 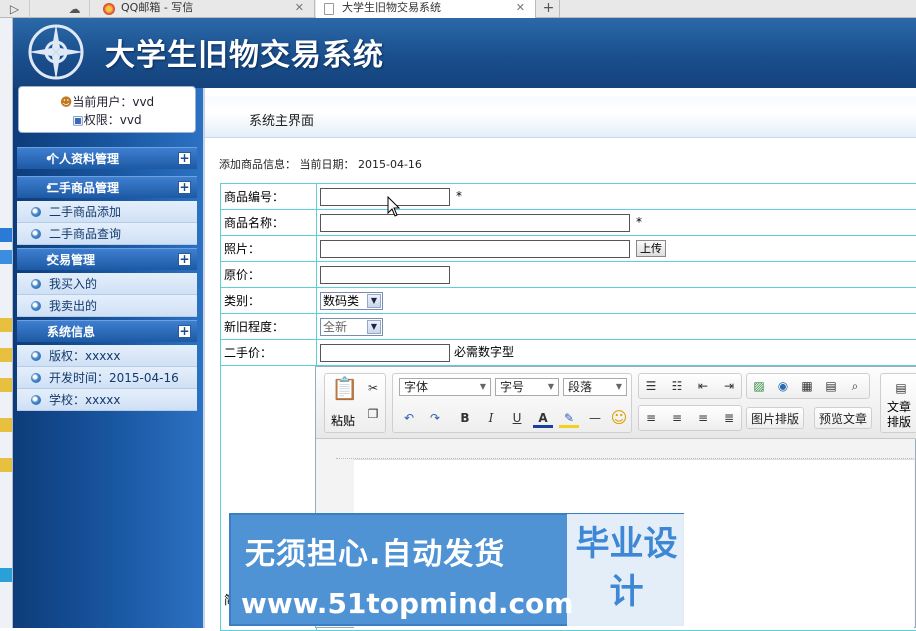 I want to click on list-group: ☰ ☷ ⇤ ⇥, so click(x=690, y=386).